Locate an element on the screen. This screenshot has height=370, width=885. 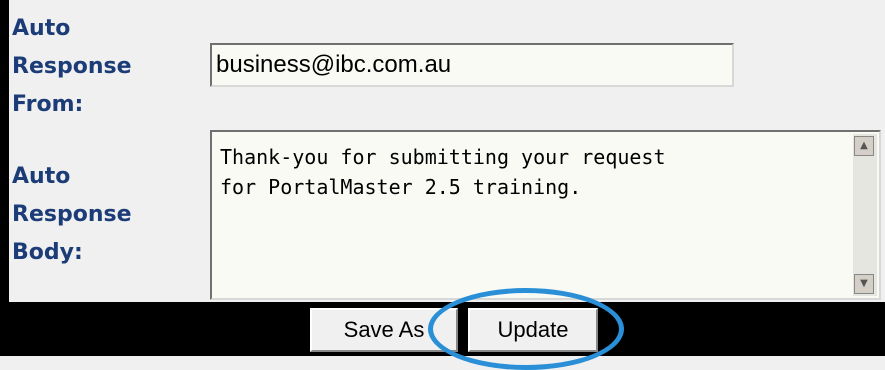
auto-response-from-input is located at coordinates (472, 65).